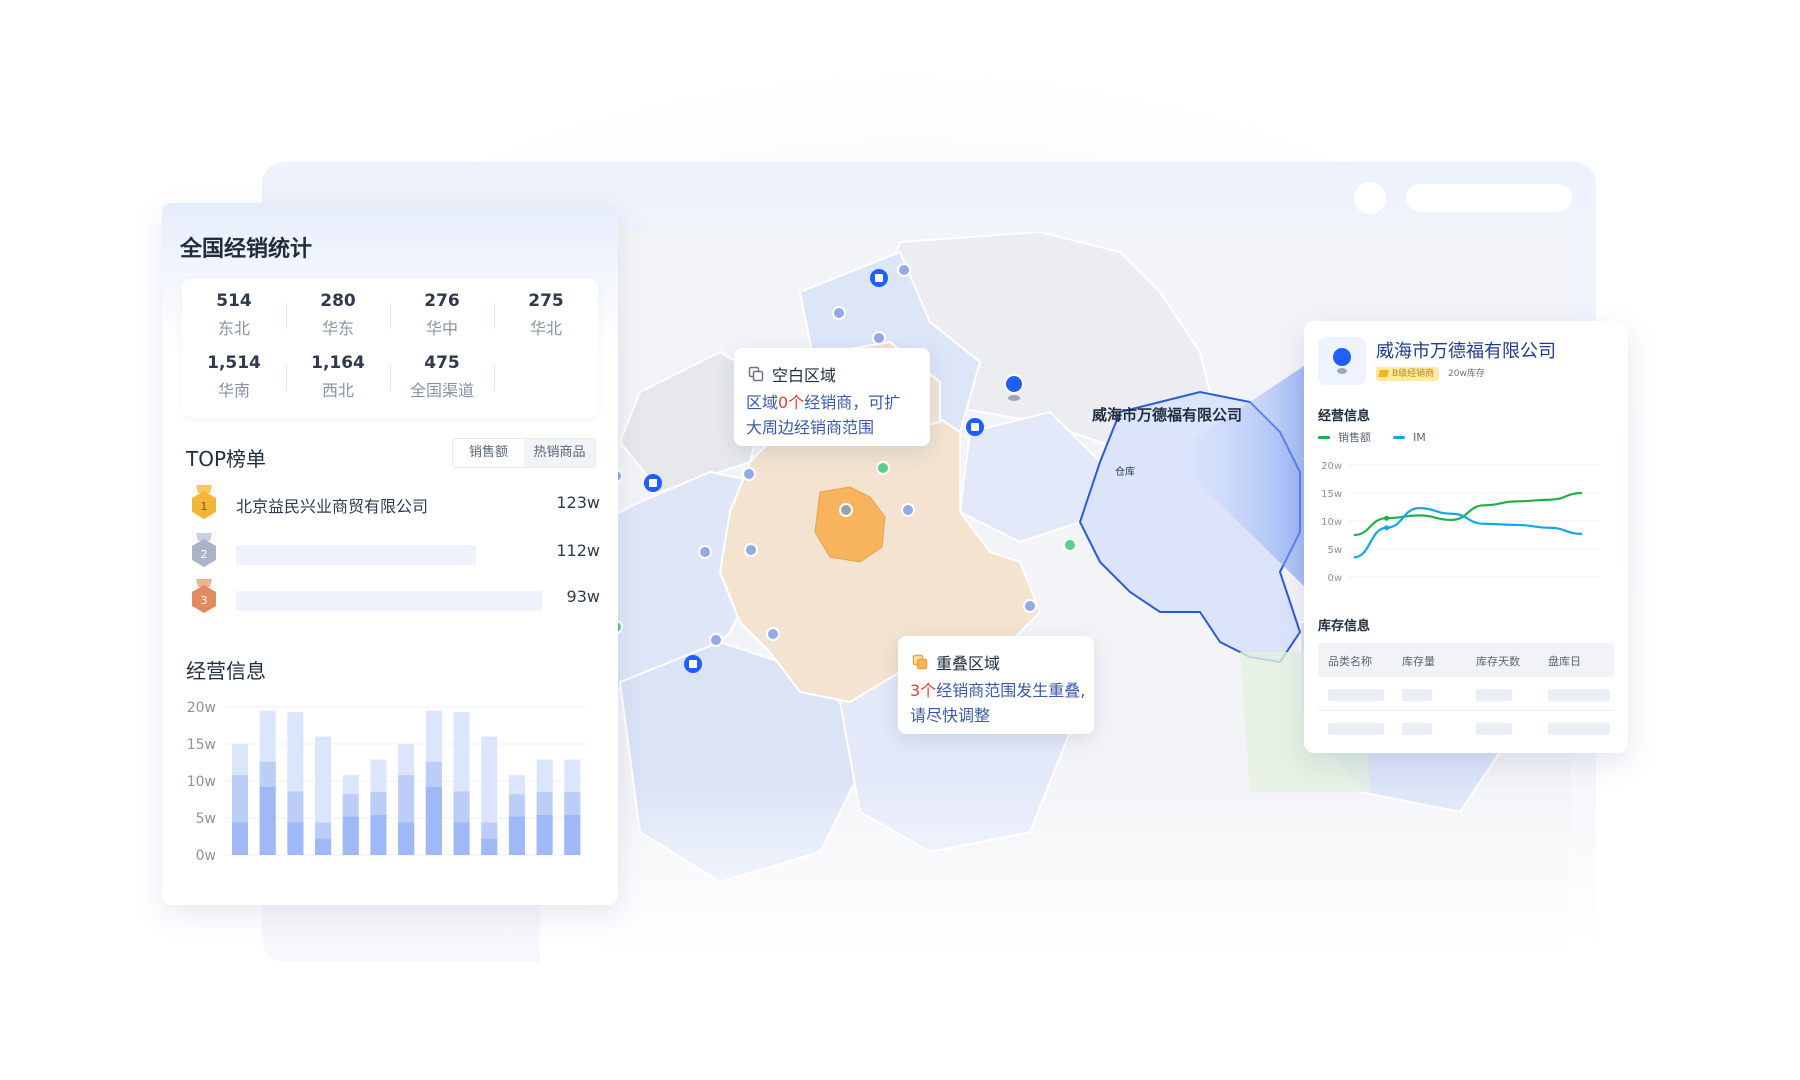 This screenshot has width=1800, height=1080. Describe the element at coordinates (923, 690) in the screenshot. I see `tooltip-overlap-count: 3个` at that location.